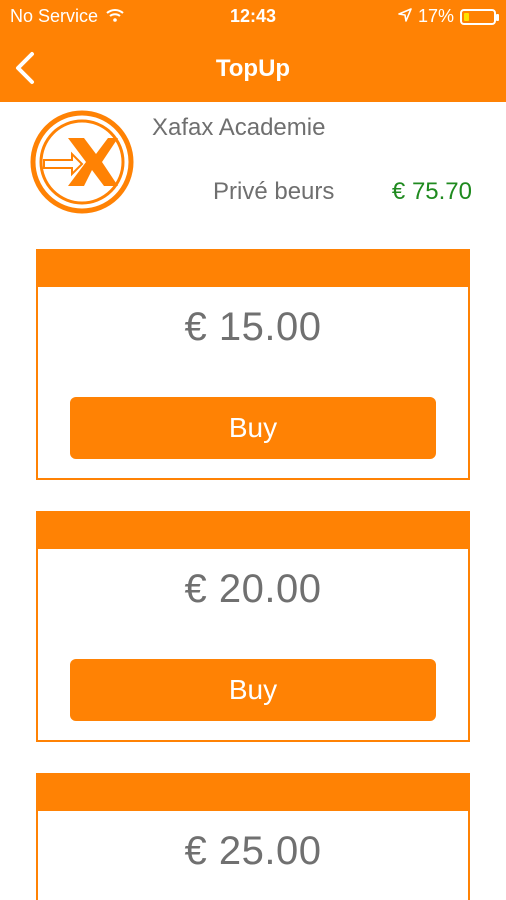 This screenshot has width=506, height=900. Describe the element at coordinates (253, 162) in the screenshot. I see `account-header: Xafax Academie Privé beurs € 75.70` at that location.